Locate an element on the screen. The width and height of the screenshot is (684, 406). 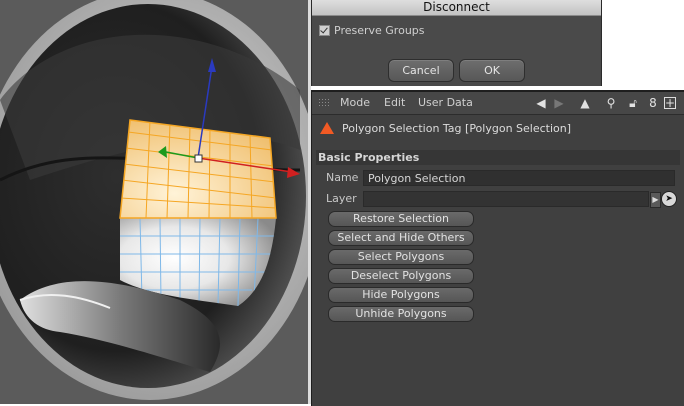
hide-polygons-button: Hide Polygons is located at coordinates (401, 295).